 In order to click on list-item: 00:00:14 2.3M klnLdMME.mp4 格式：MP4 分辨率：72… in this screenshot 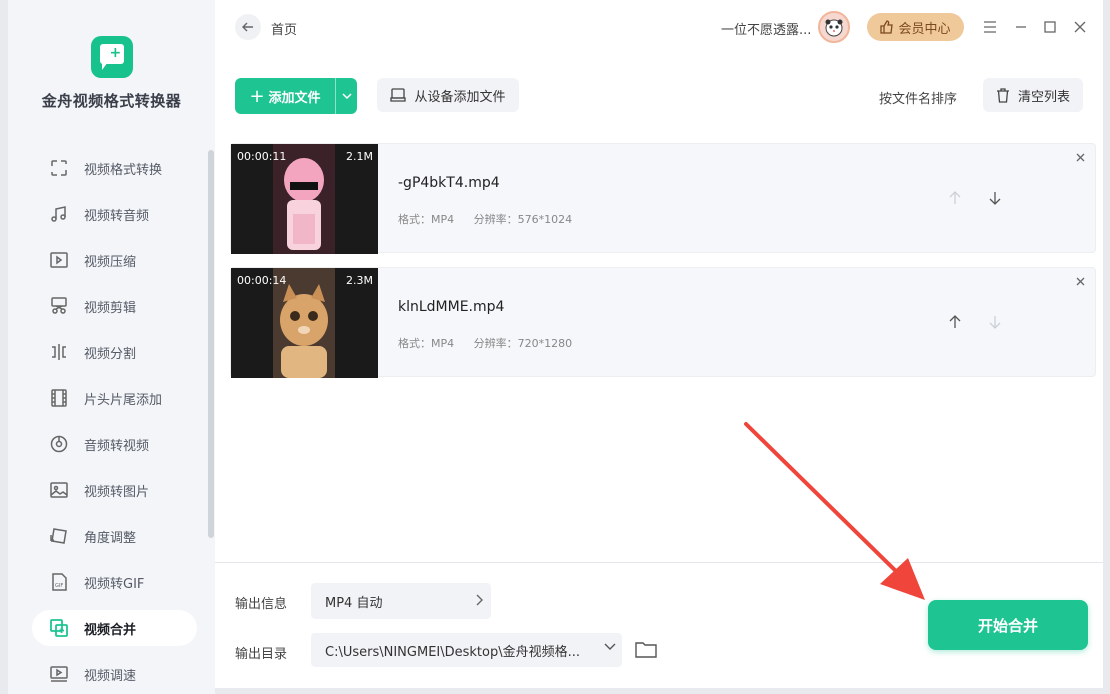, I will do `click(663, 322)`.